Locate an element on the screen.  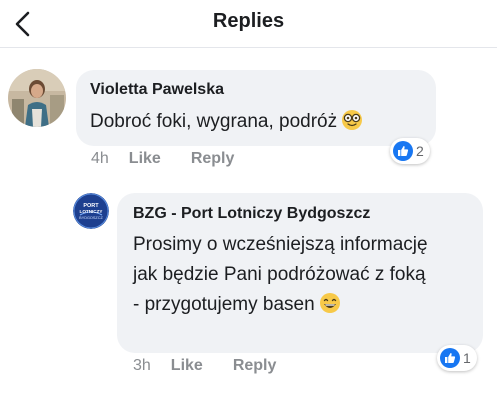
comment-time: 4h is located at coordinates (100, 159).